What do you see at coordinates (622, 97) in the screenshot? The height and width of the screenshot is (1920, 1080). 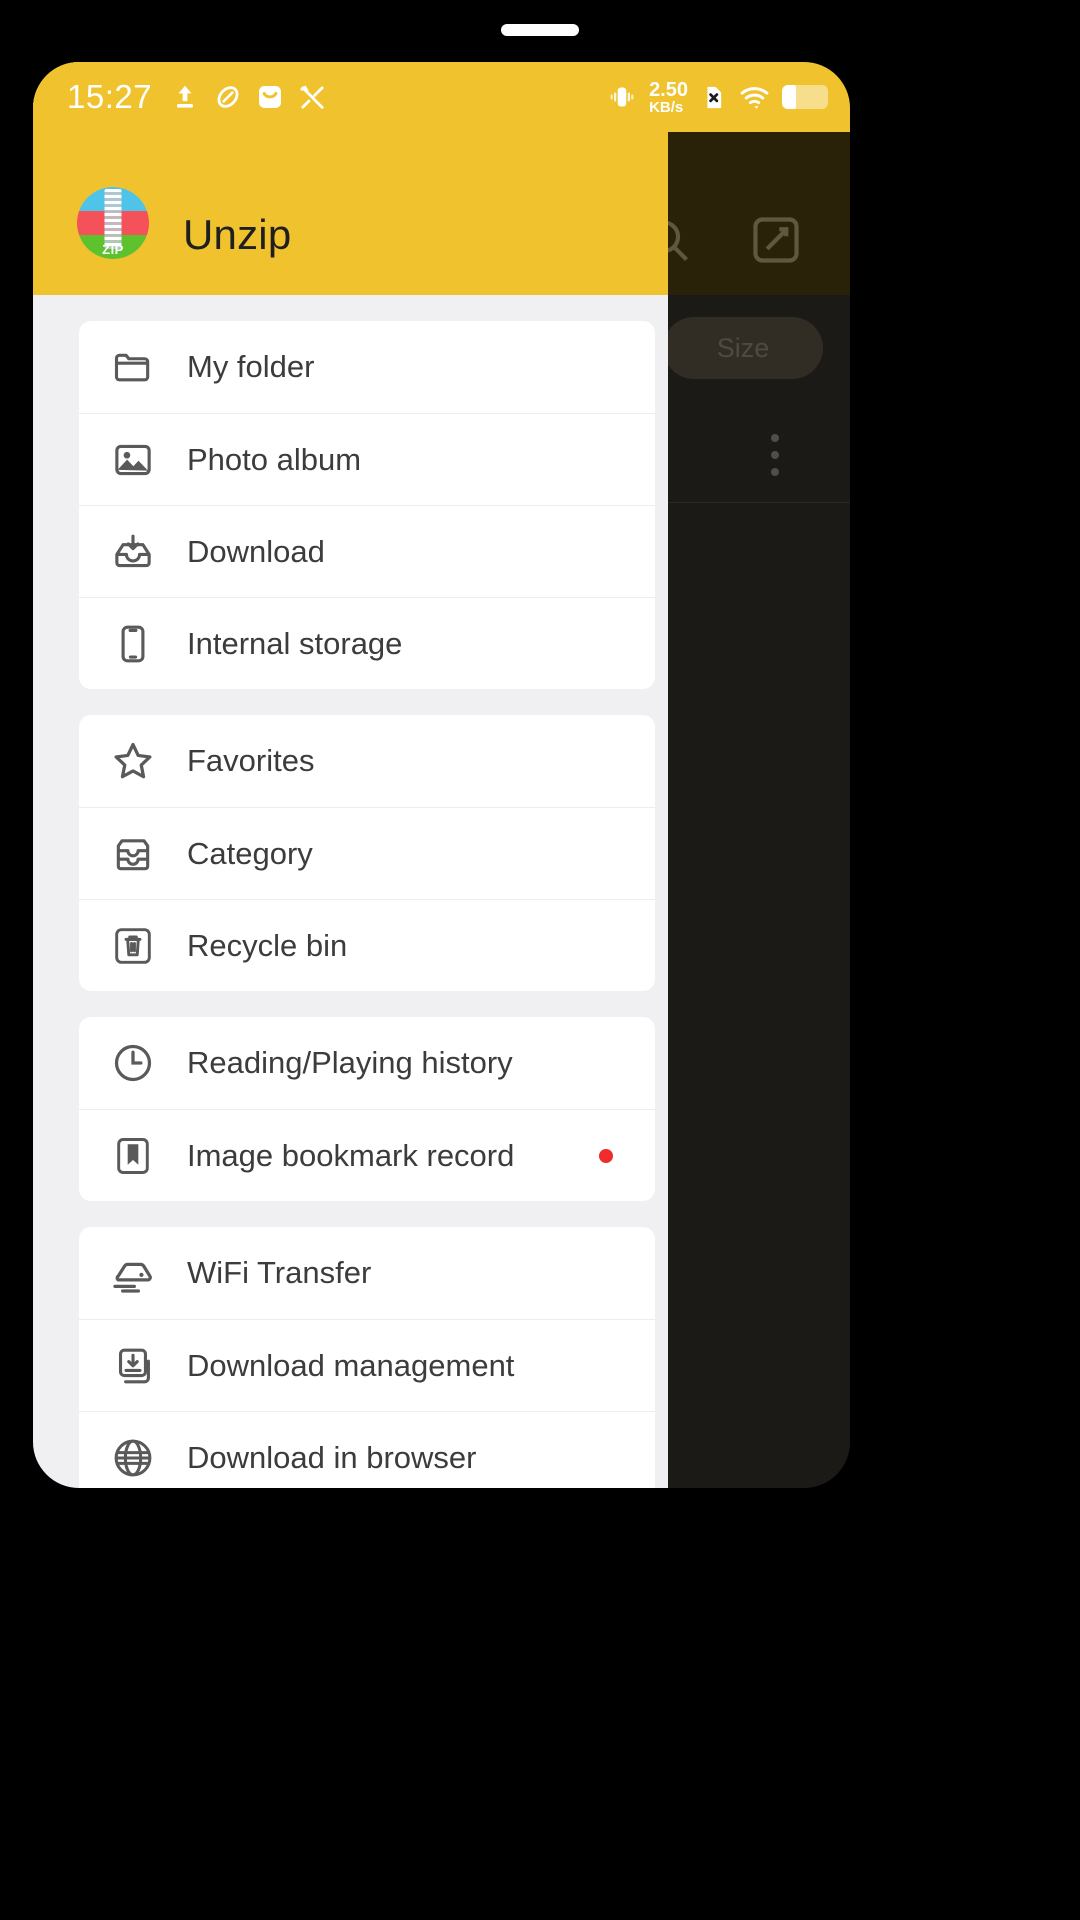 I see `vibrate-icon` at bounding box center [622, 97].